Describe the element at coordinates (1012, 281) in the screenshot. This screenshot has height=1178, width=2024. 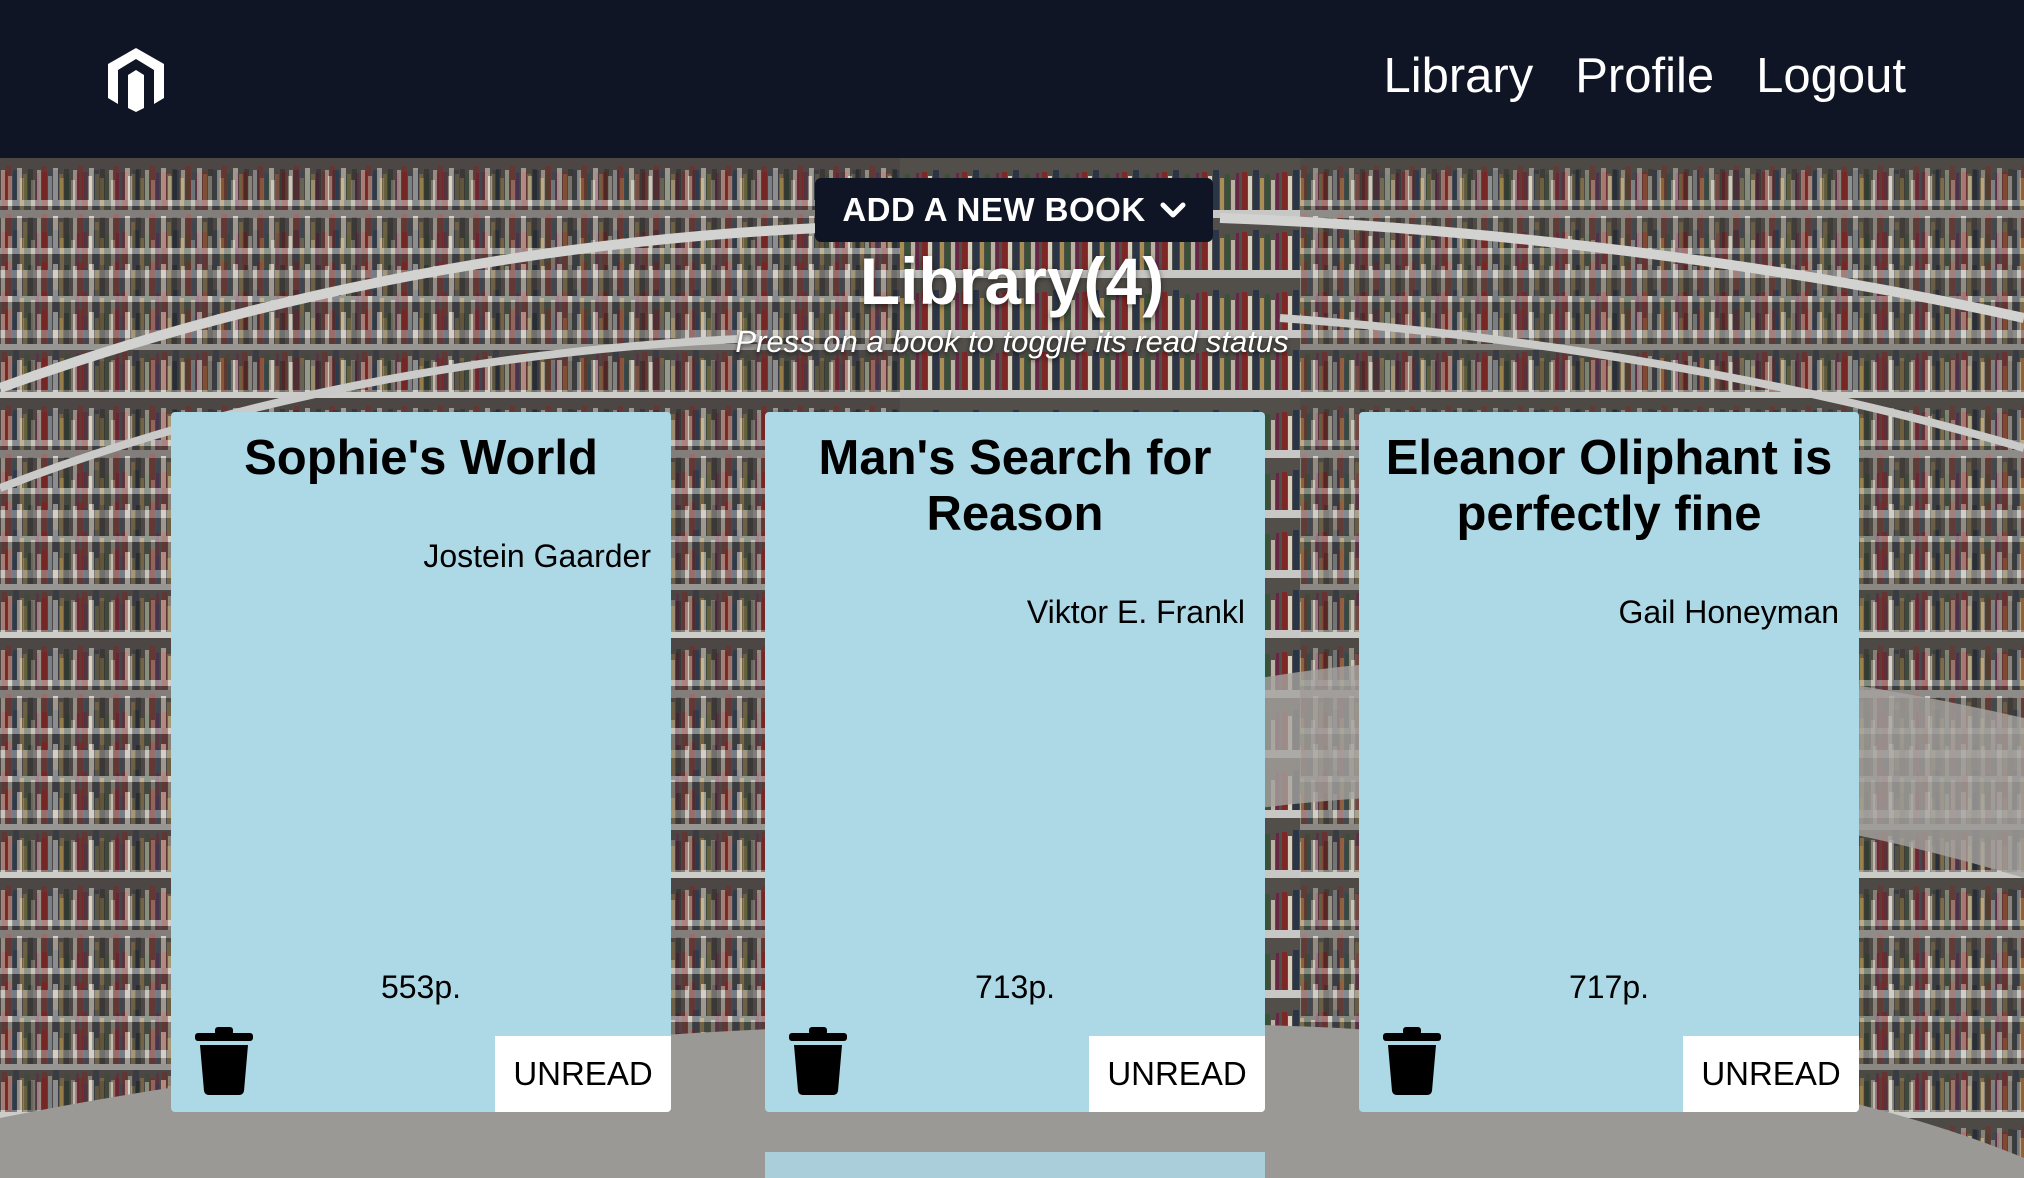
I see `library-title: Library(4)` at that location.